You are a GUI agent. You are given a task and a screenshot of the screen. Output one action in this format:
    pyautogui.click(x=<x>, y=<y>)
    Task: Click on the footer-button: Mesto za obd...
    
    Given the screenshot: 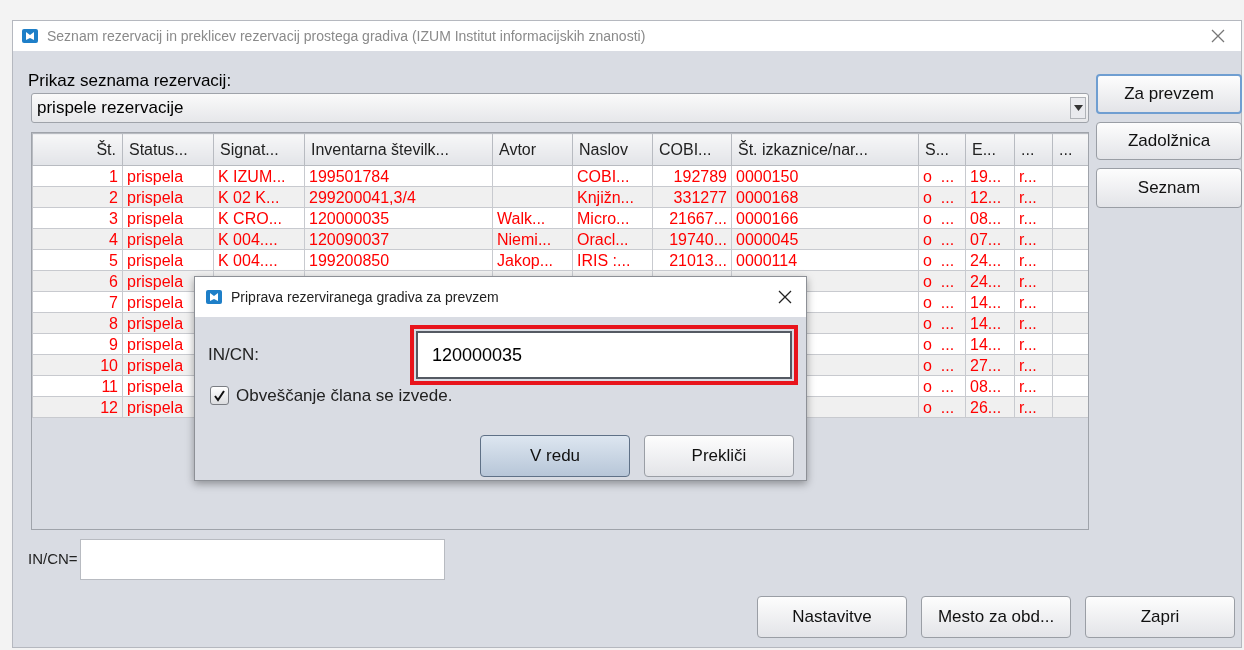 What is the action you would take?
    pyautogui.click(x=996, y=617)
    